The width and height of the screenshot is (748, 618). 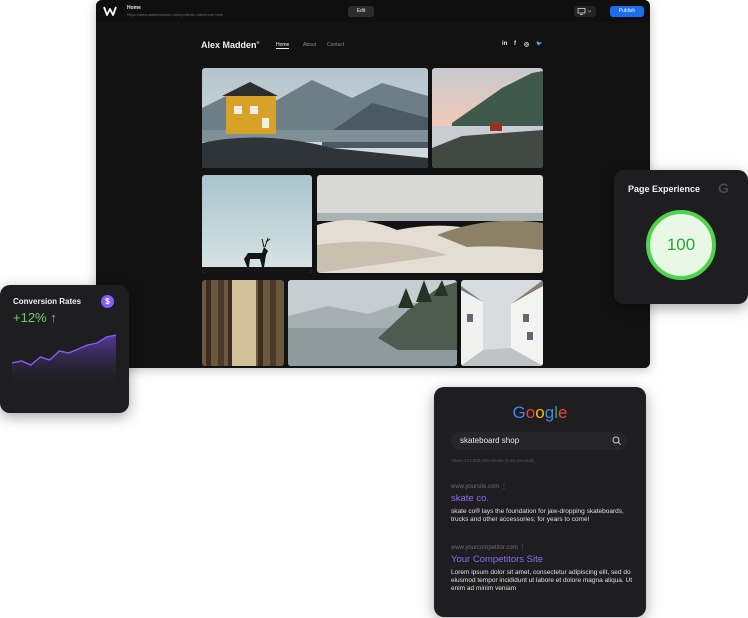 I want to click on conversion-title: Conversion Rates, so click(x=47, y=301).